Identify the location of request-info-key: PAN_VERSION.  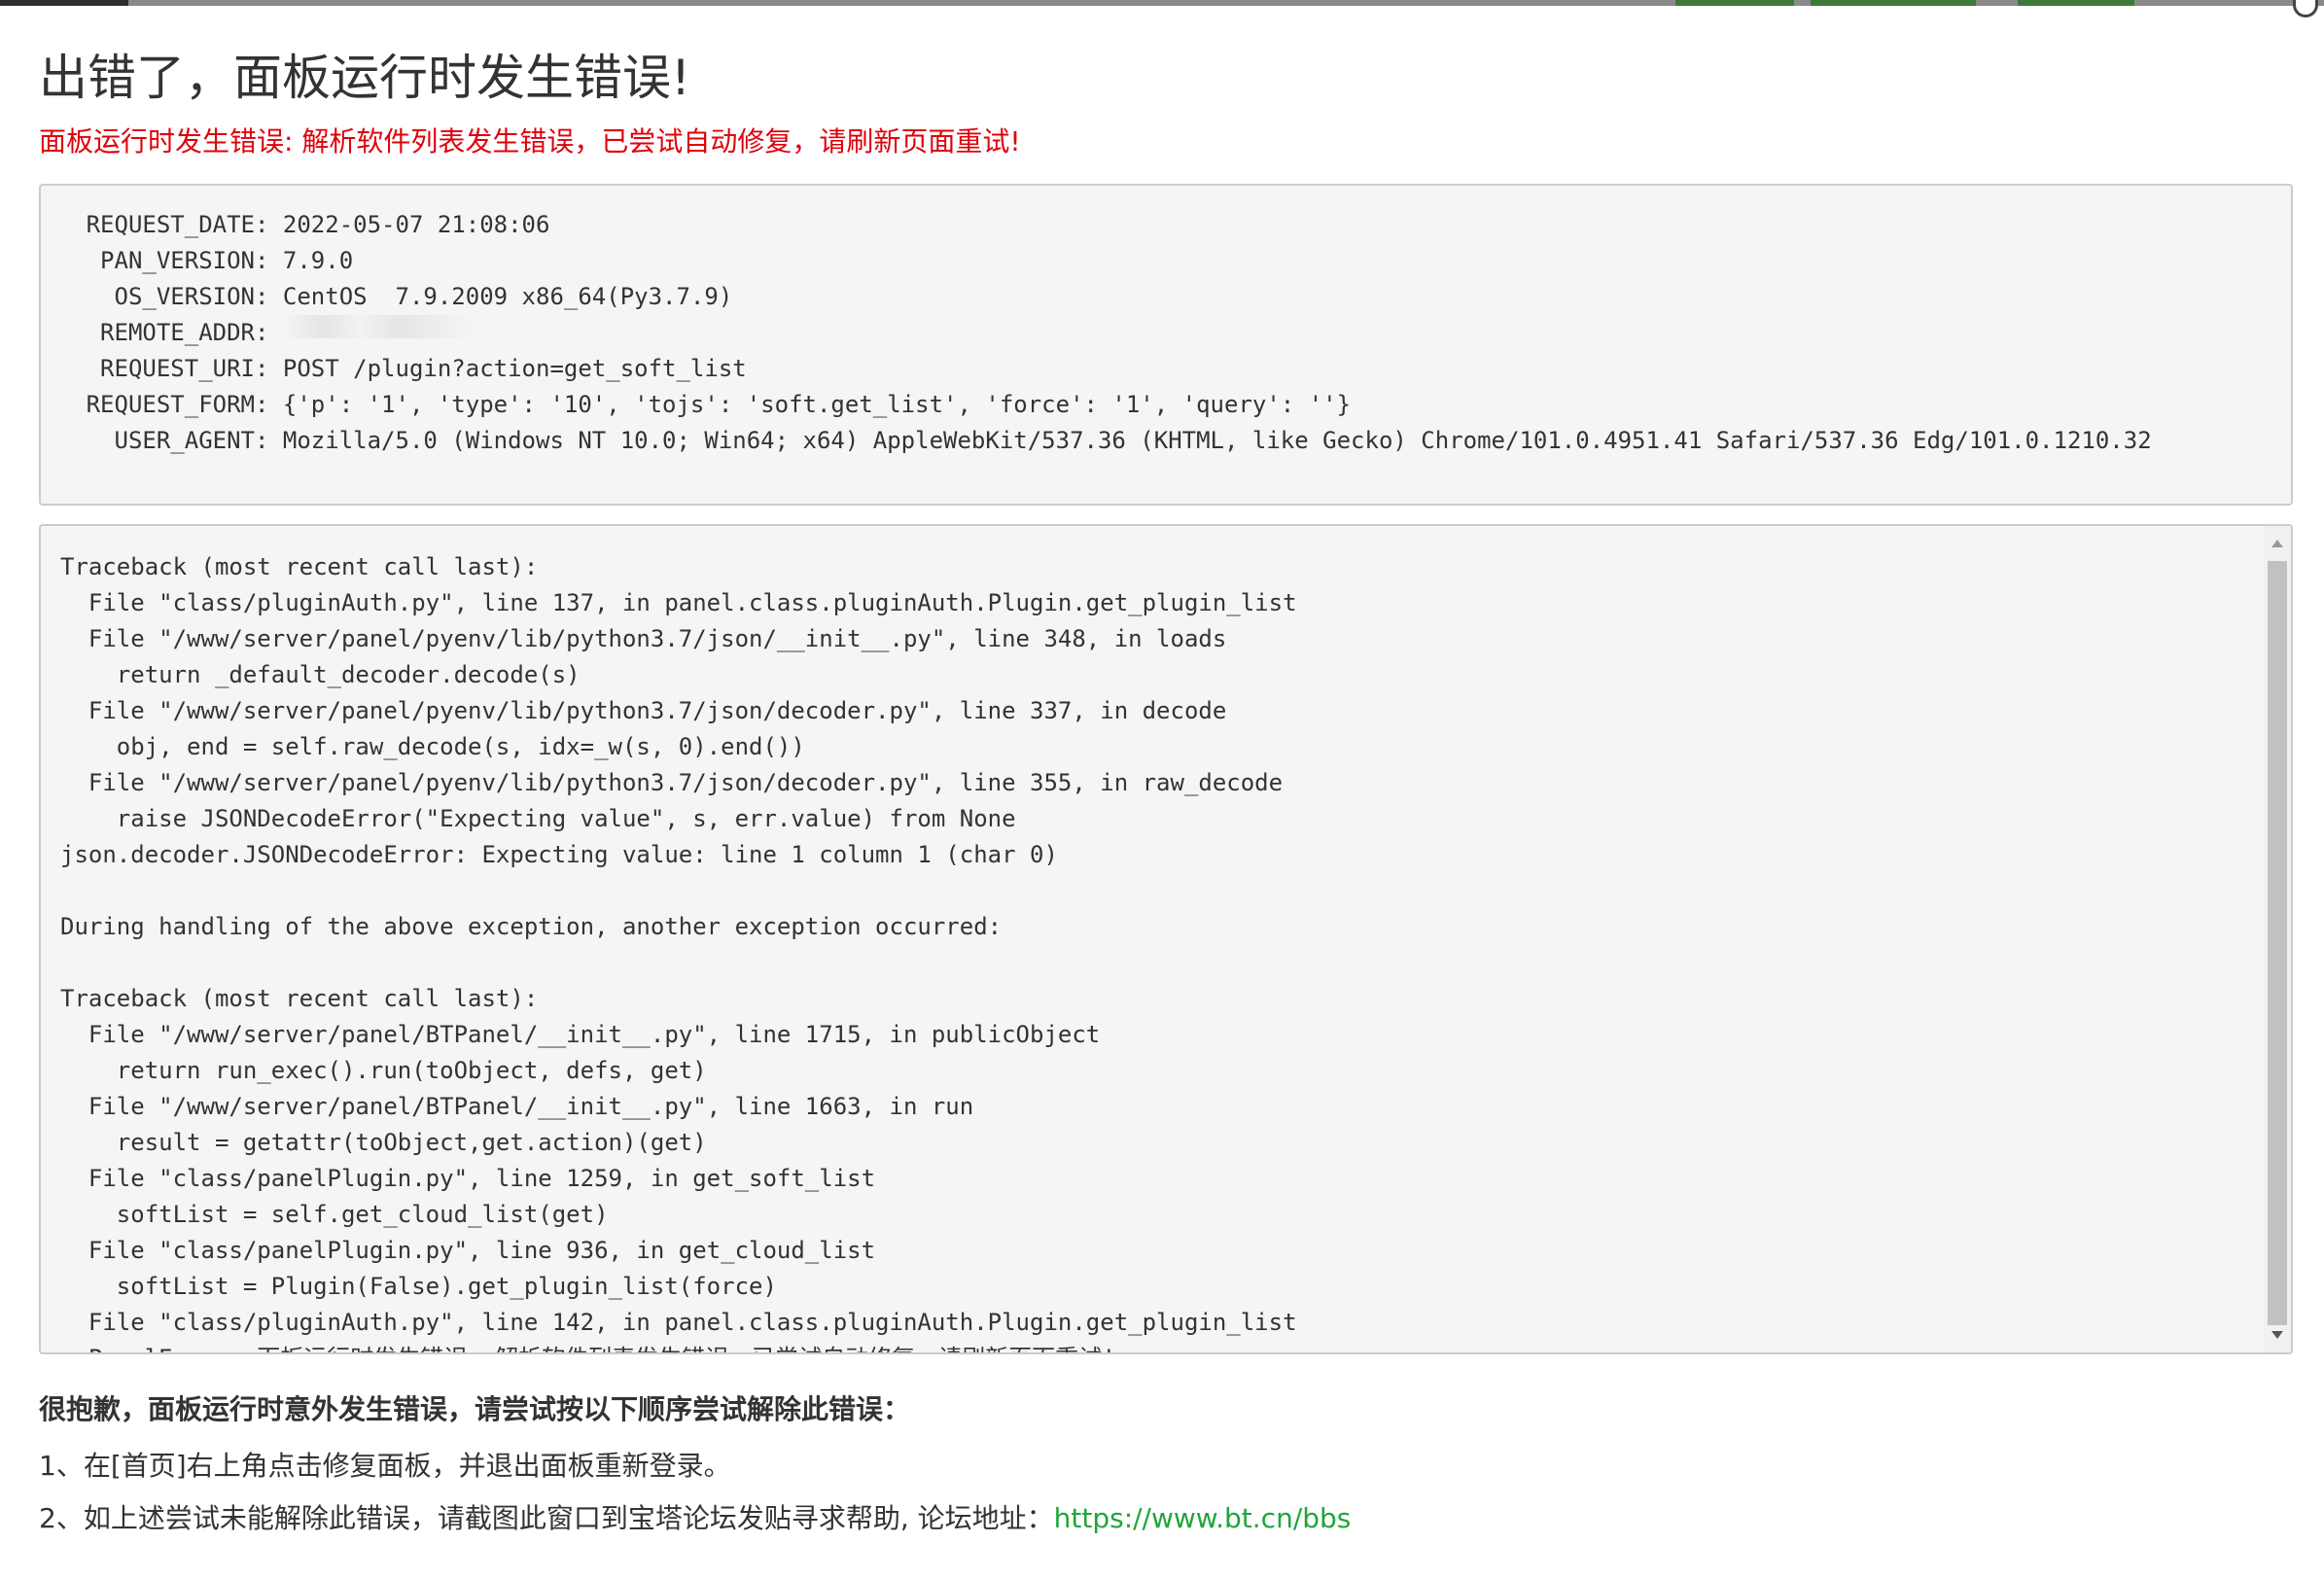
(177, 260).